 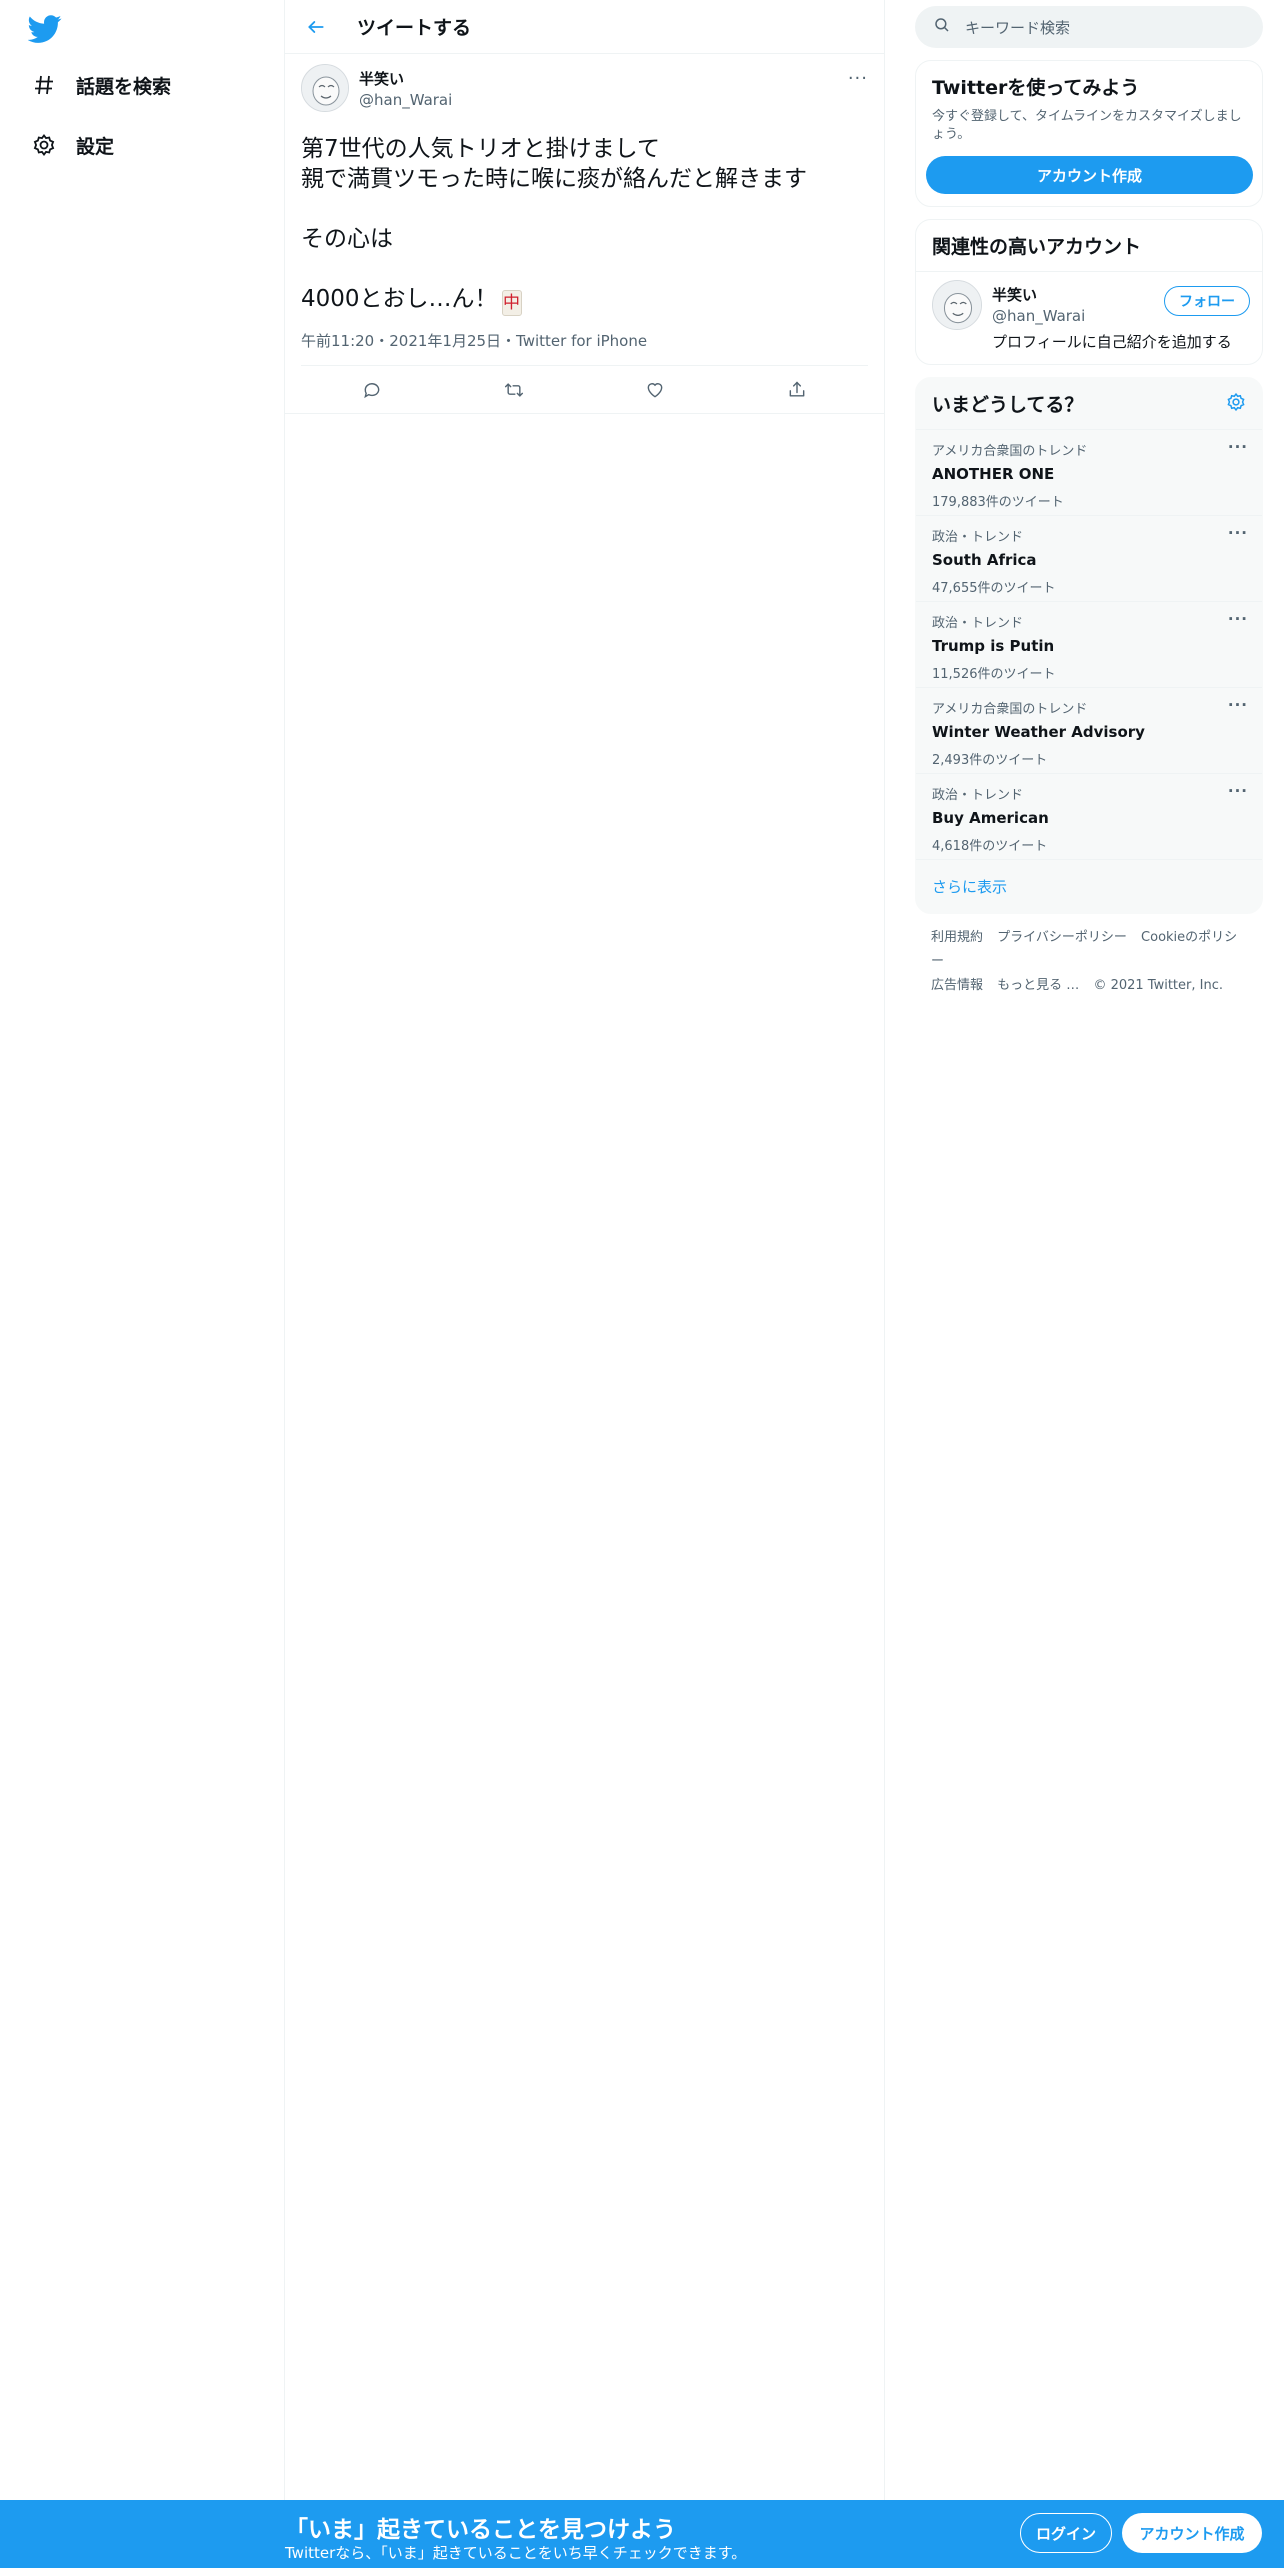 I want to click on trend-name: South Africa, so click(x=984, y=560).